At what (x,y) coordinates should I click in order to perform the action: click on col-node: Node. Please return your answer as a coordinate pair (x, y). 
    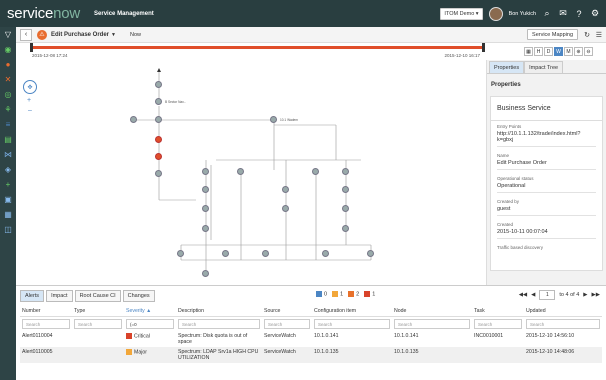
    Looking at the image, I should click on (432, 311).